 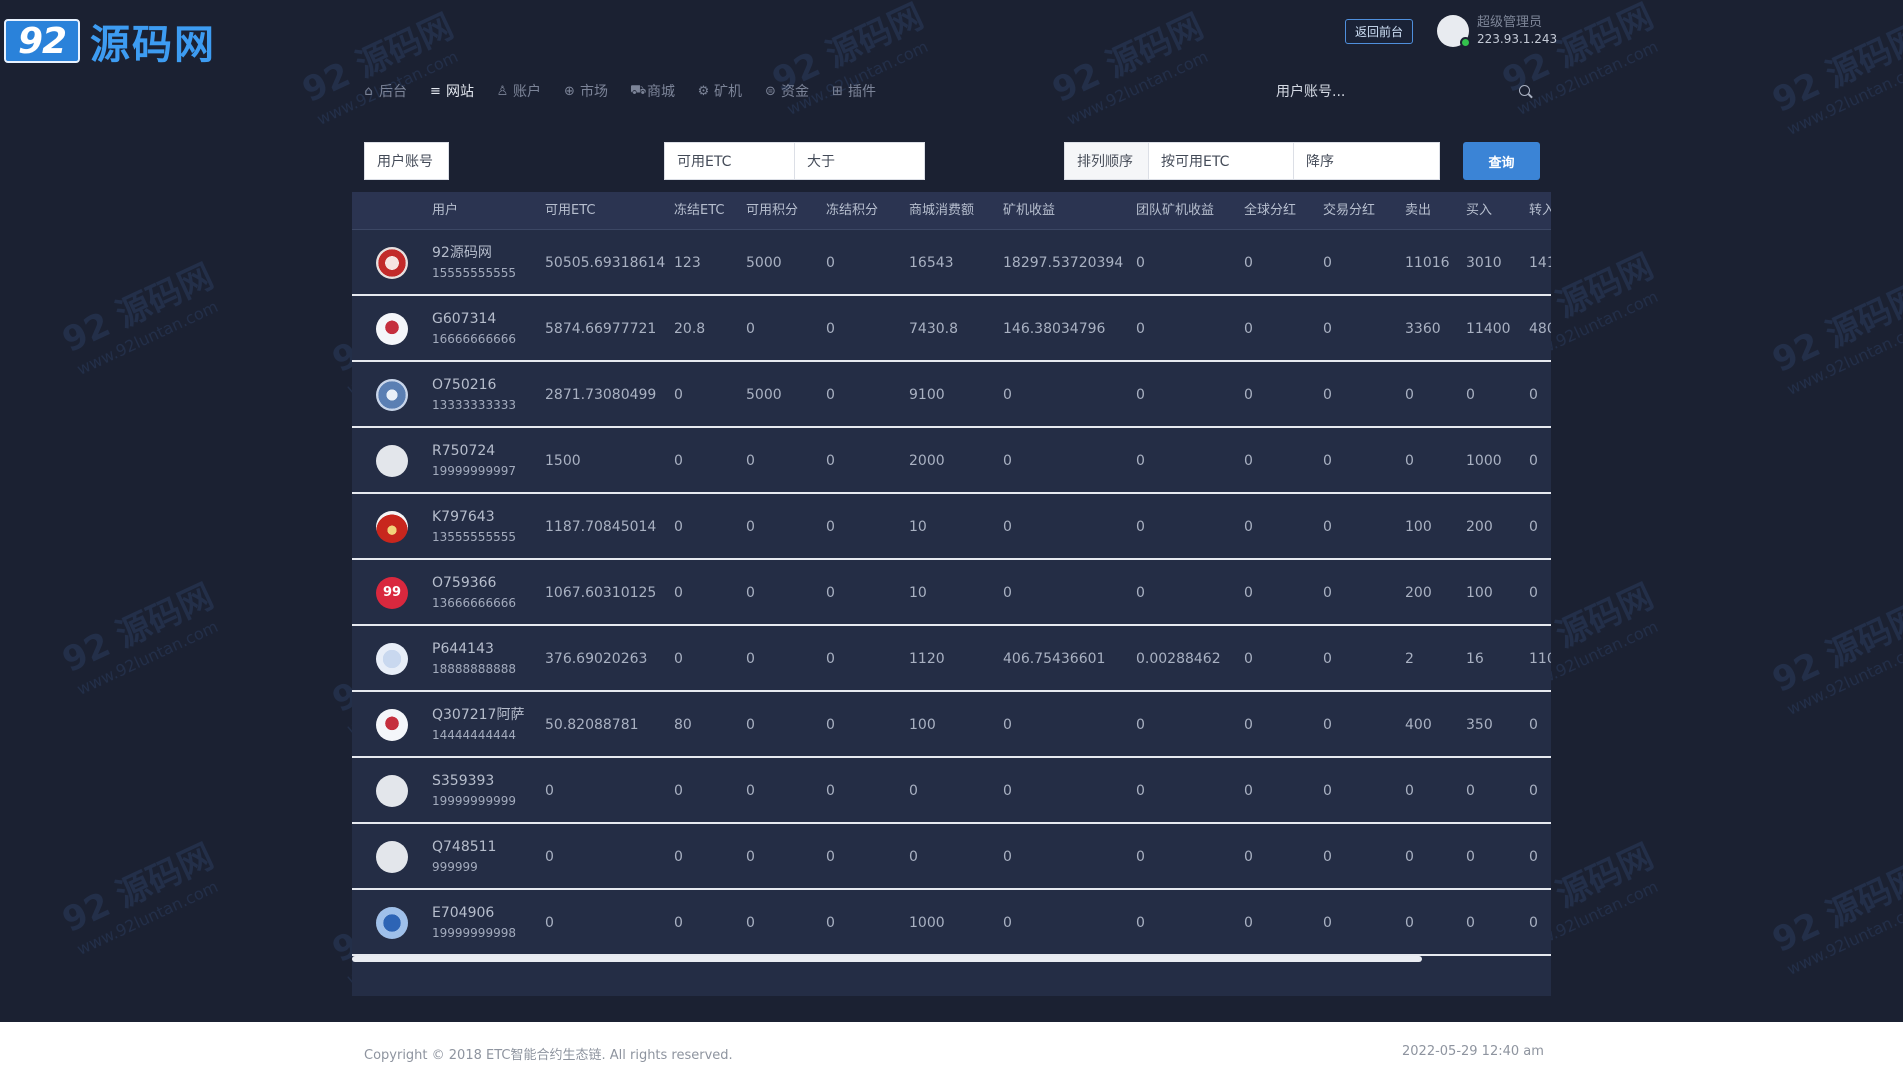 I want to click on watermark: 92 源码网www.92luntan.com, so click(x=138, y=637).